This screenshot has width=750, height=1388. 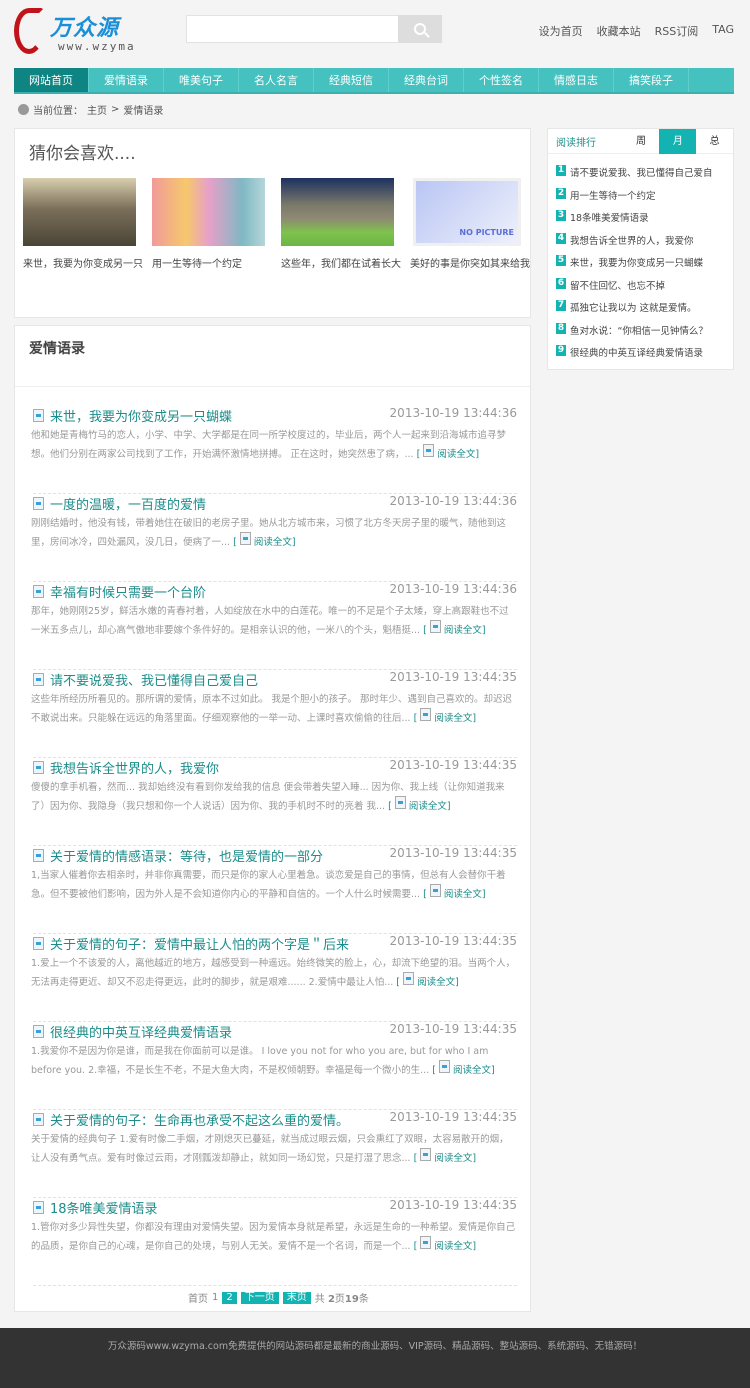 I want to click on set-homepage-link: 设为首页, so click(x=561, y=31).